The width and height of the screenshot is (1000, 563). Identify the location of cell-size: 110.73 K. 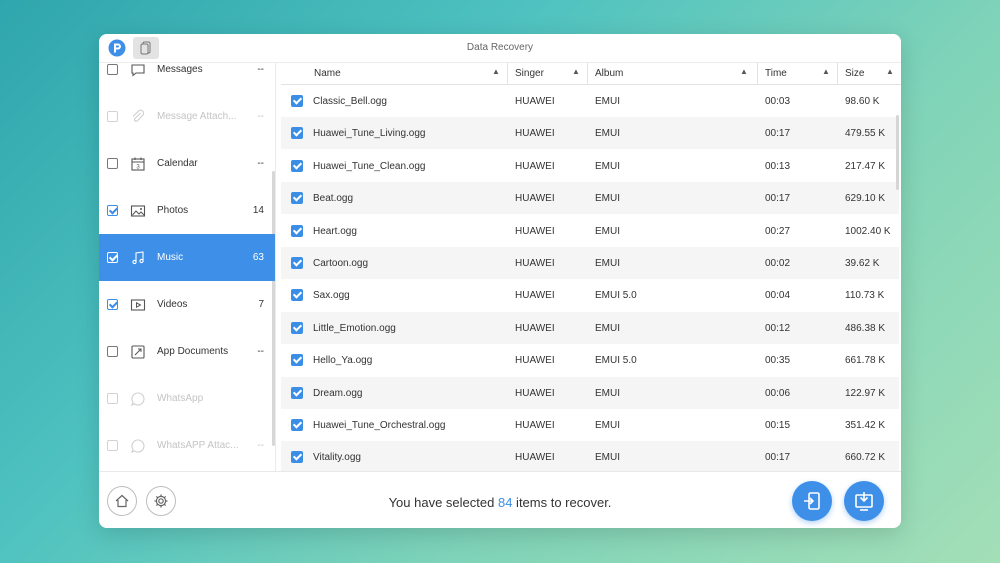
(865, 296).